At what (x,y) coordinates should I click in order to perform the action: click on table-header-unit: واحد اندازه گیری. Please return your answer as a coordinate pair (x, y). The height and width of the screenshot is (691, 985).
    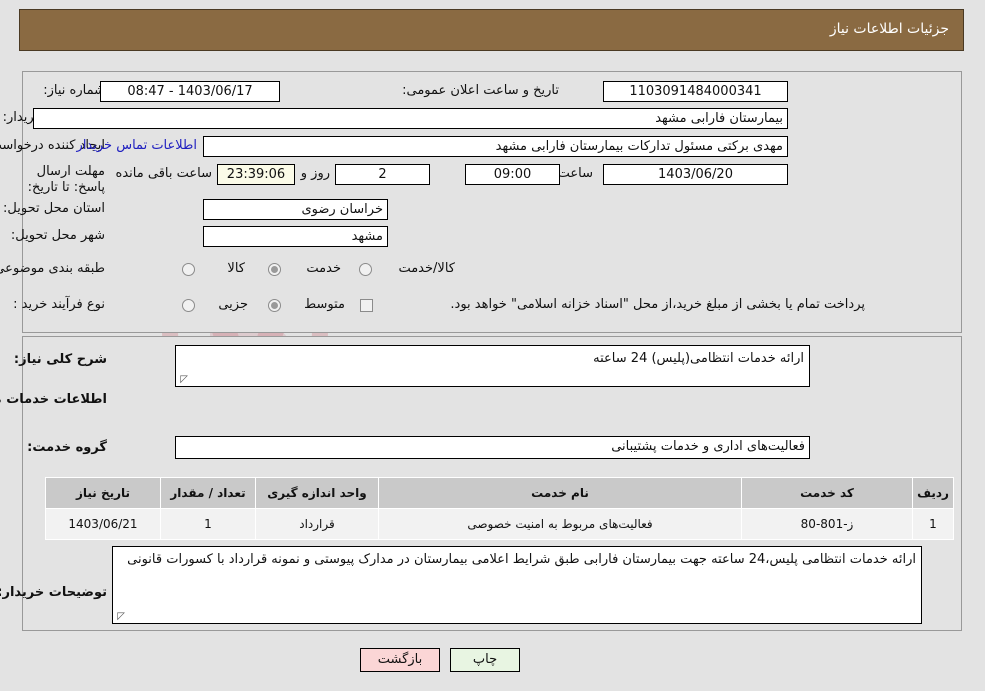
    Looking at the image, I should click on (317, 493).